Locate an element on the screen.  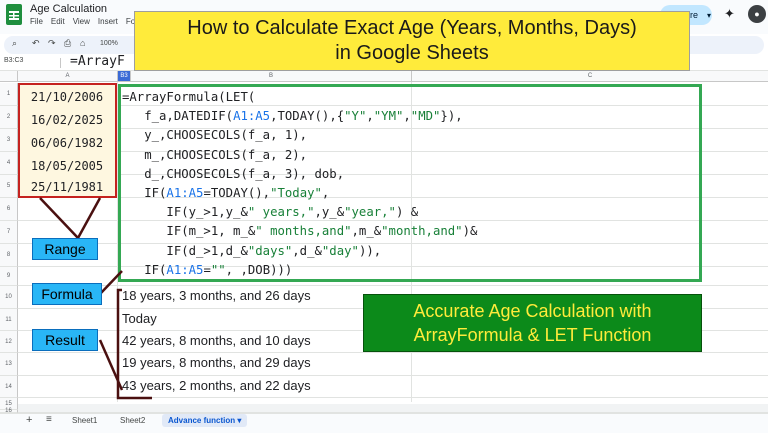
sheet-tab-active: Advance function ▾ is located at coordinates (205, 420).